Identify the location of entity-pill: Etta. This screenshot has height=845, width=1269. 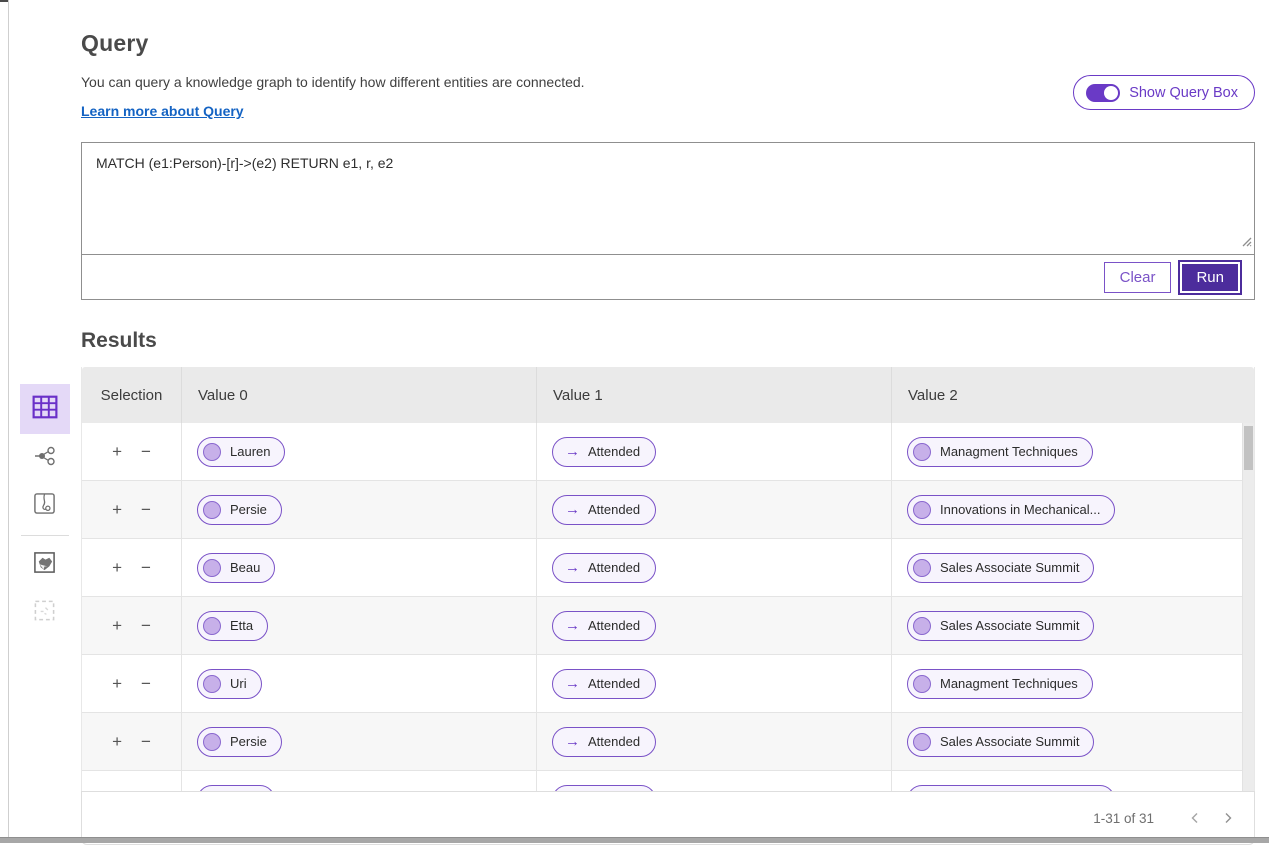
(233, 625).